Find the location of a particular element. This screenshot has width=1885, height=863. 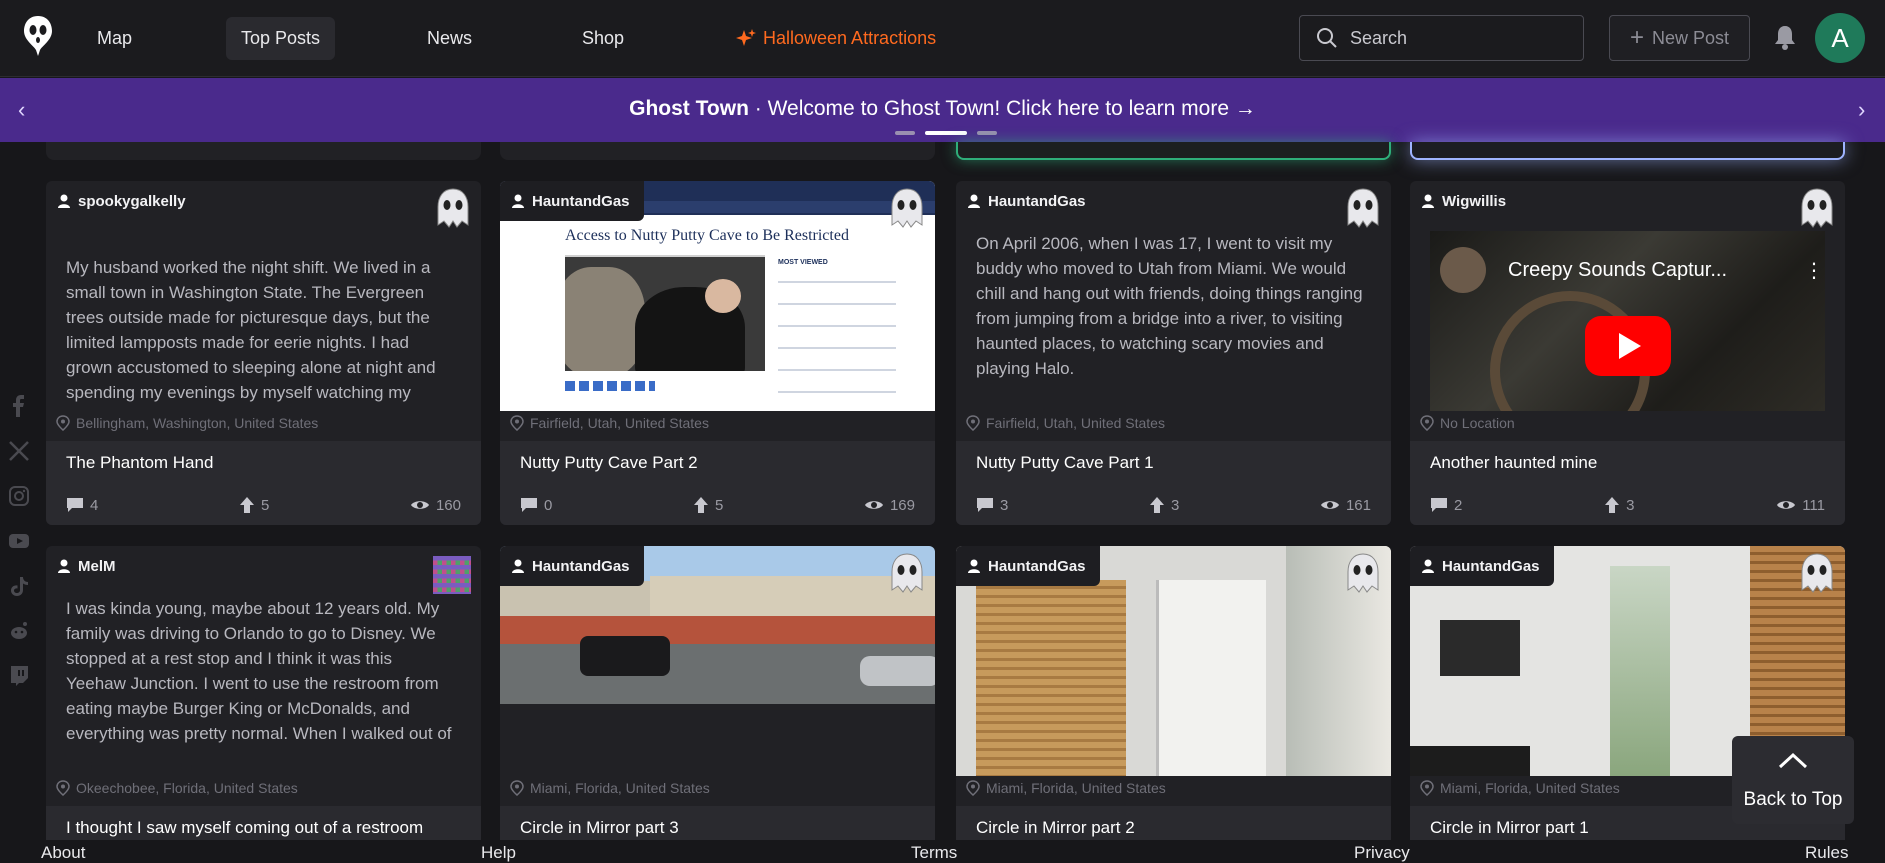

nav-map: Map is located at coordinates (114, 38).